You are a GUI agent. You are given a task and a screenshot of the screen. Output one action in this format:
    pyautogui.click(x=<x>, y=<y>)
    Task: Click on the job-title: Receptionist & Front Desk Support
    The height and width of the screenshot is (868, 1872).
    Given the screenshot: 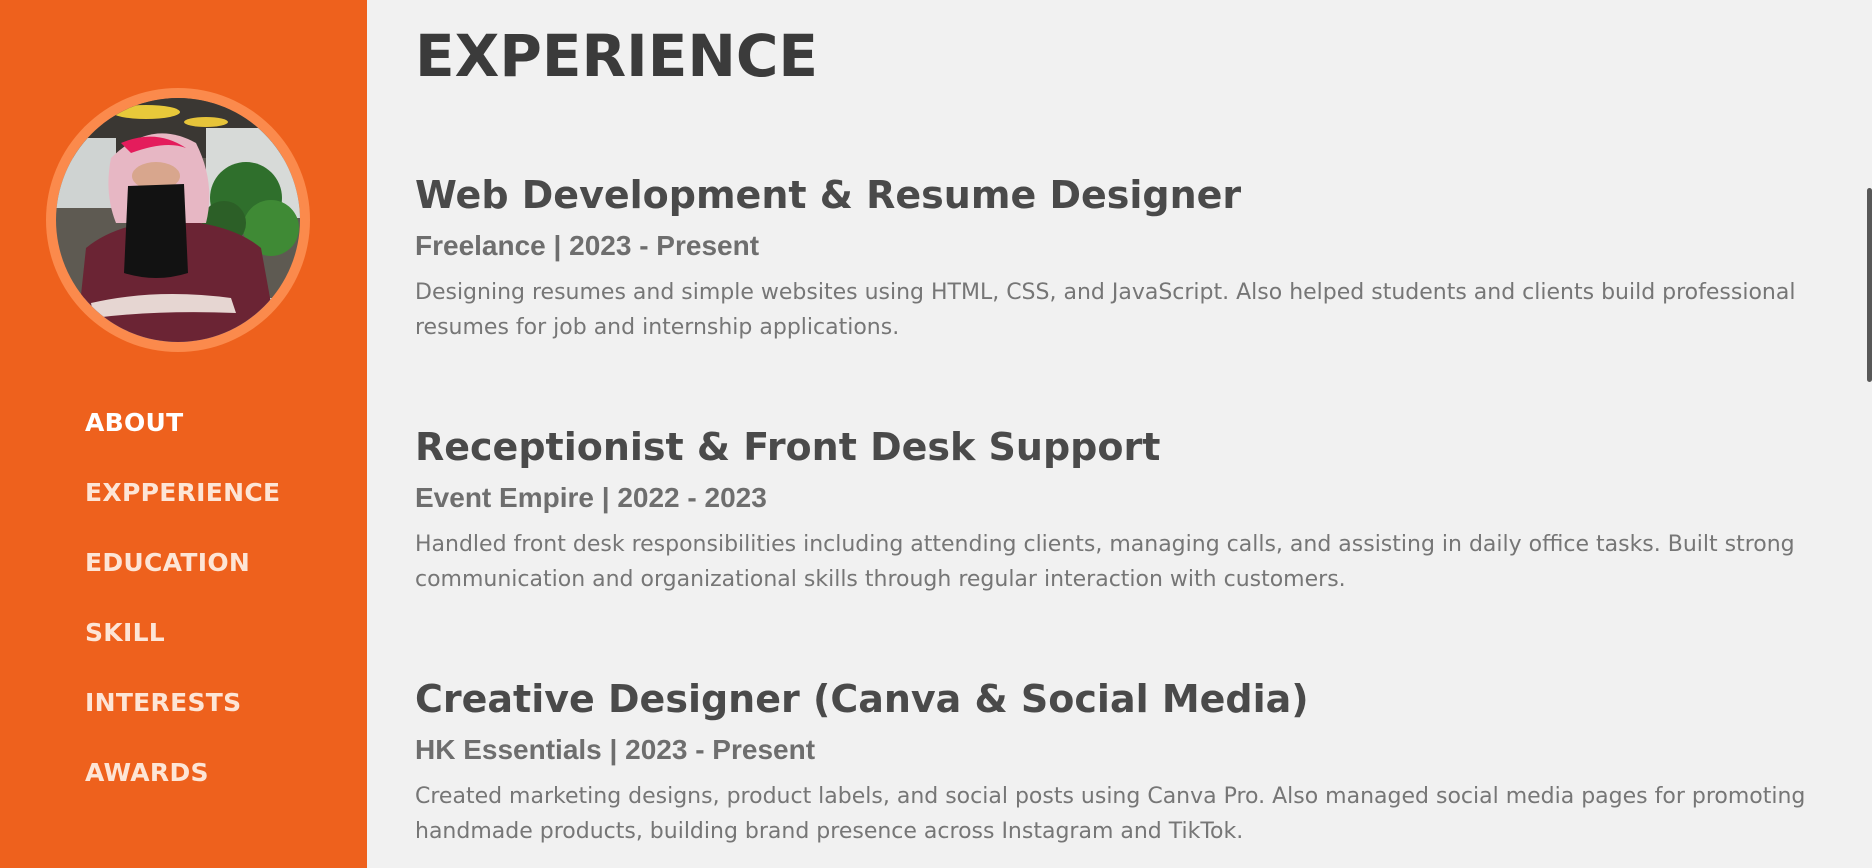 What is the action you would take?
    pyautogui.click(x=788, y=447)
    